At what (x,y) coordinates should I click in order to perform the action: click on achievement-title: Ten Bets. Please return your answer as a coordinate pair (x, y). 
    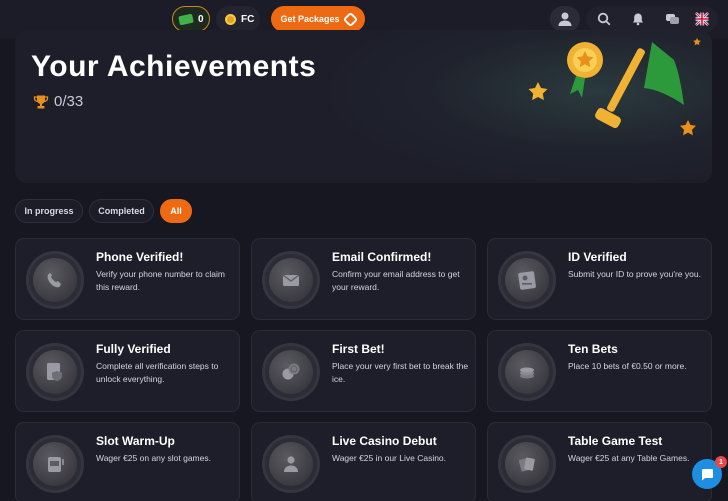
    Looking at the image, I should click on (593, 349).